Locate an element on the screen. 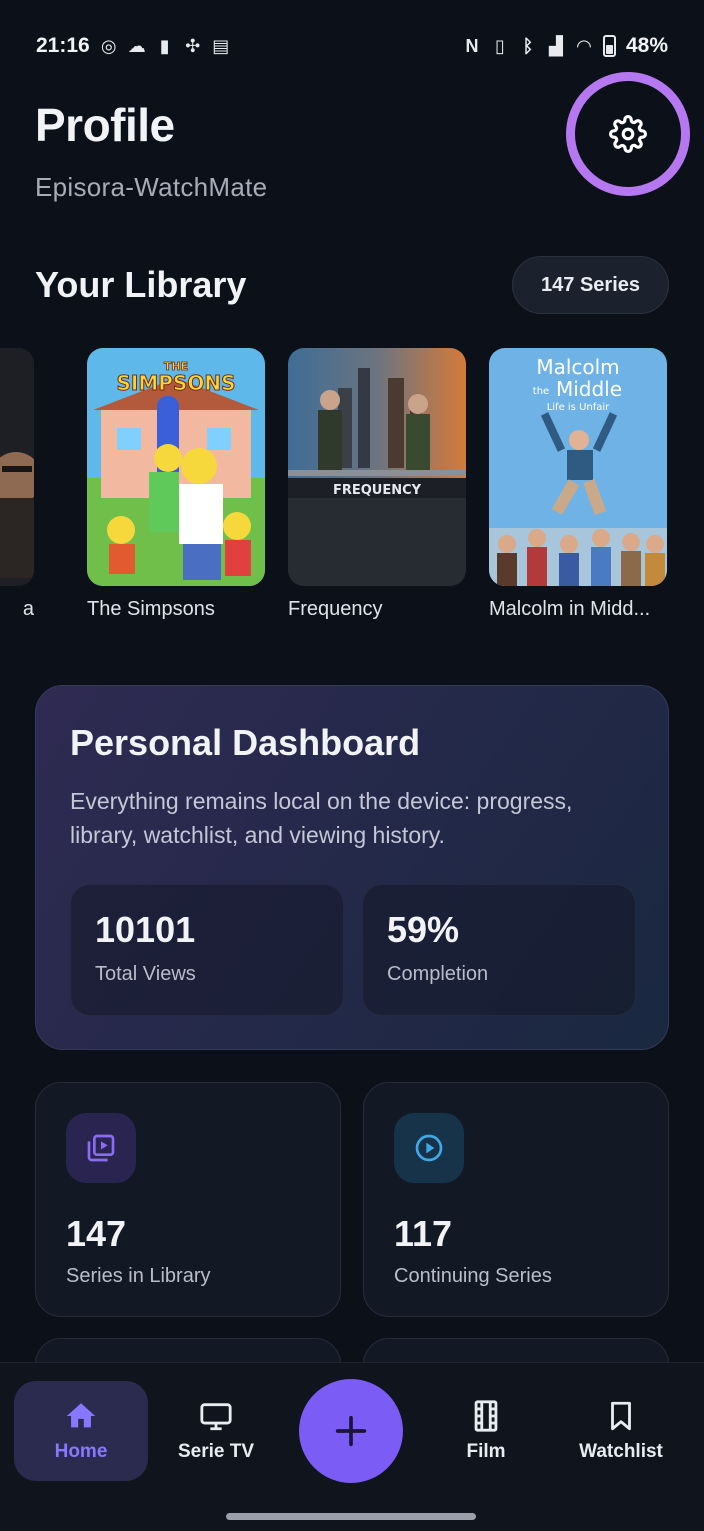 Image resolution: width=704 pixels, height=1531 pixels. poster-image is located at coordinates (17, 467).